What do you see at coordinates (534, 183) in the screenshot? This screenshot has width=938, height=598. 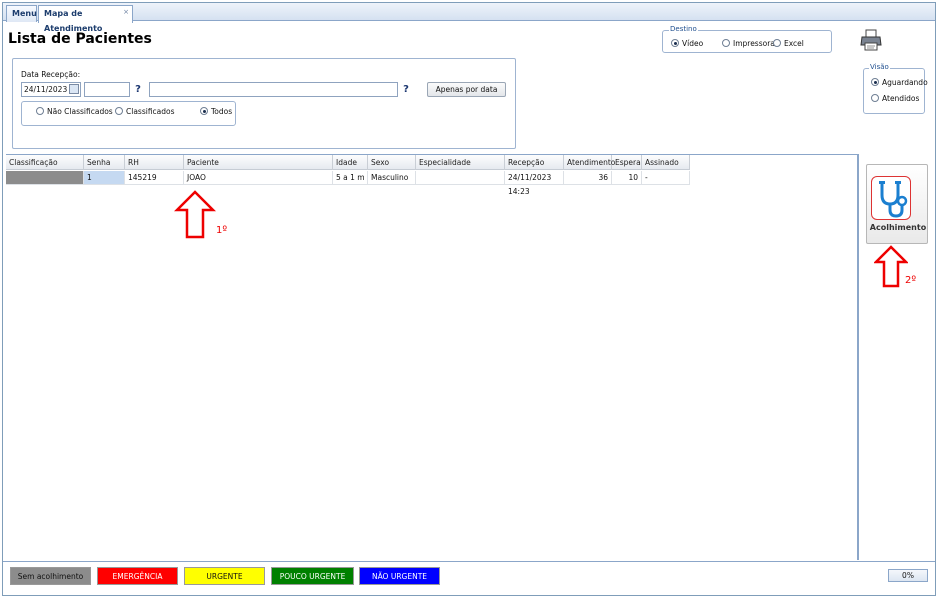 I see `cell-recepcao: 24/11/2023 14:23` at bounding box center [534, 183].